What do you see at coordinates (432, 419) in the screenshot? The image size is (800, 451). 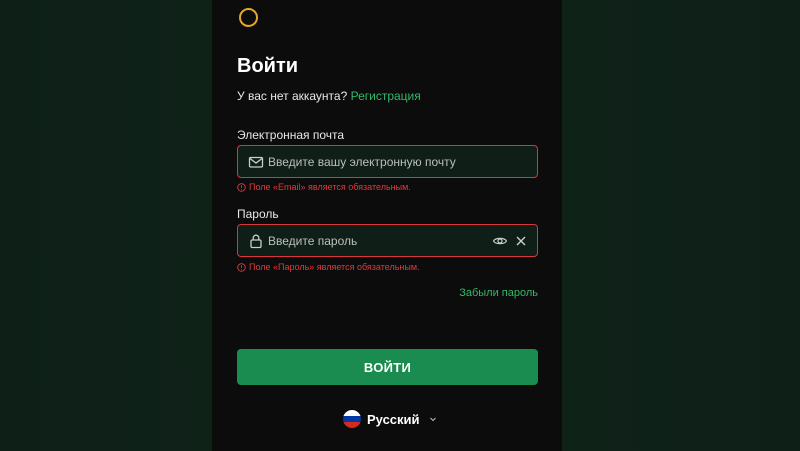 I see `chevron-down-icon` at bounding box center [432, 419].